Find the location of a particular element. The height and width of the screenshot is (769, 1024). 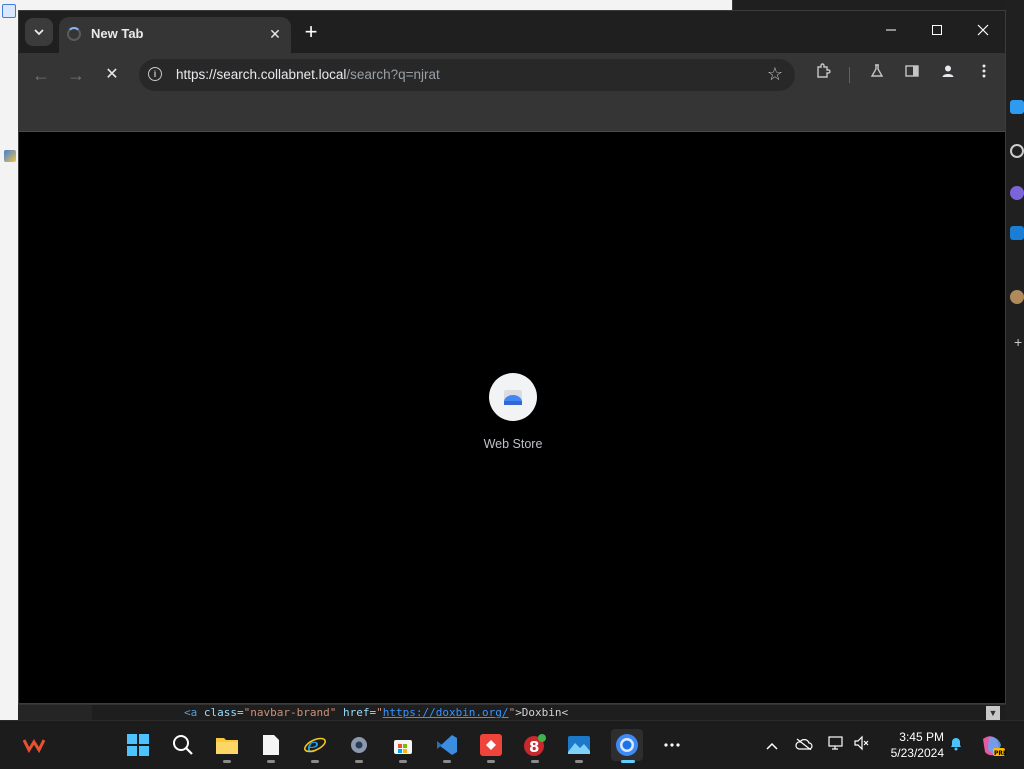

flask-icon is located at coordinates (877, 70).